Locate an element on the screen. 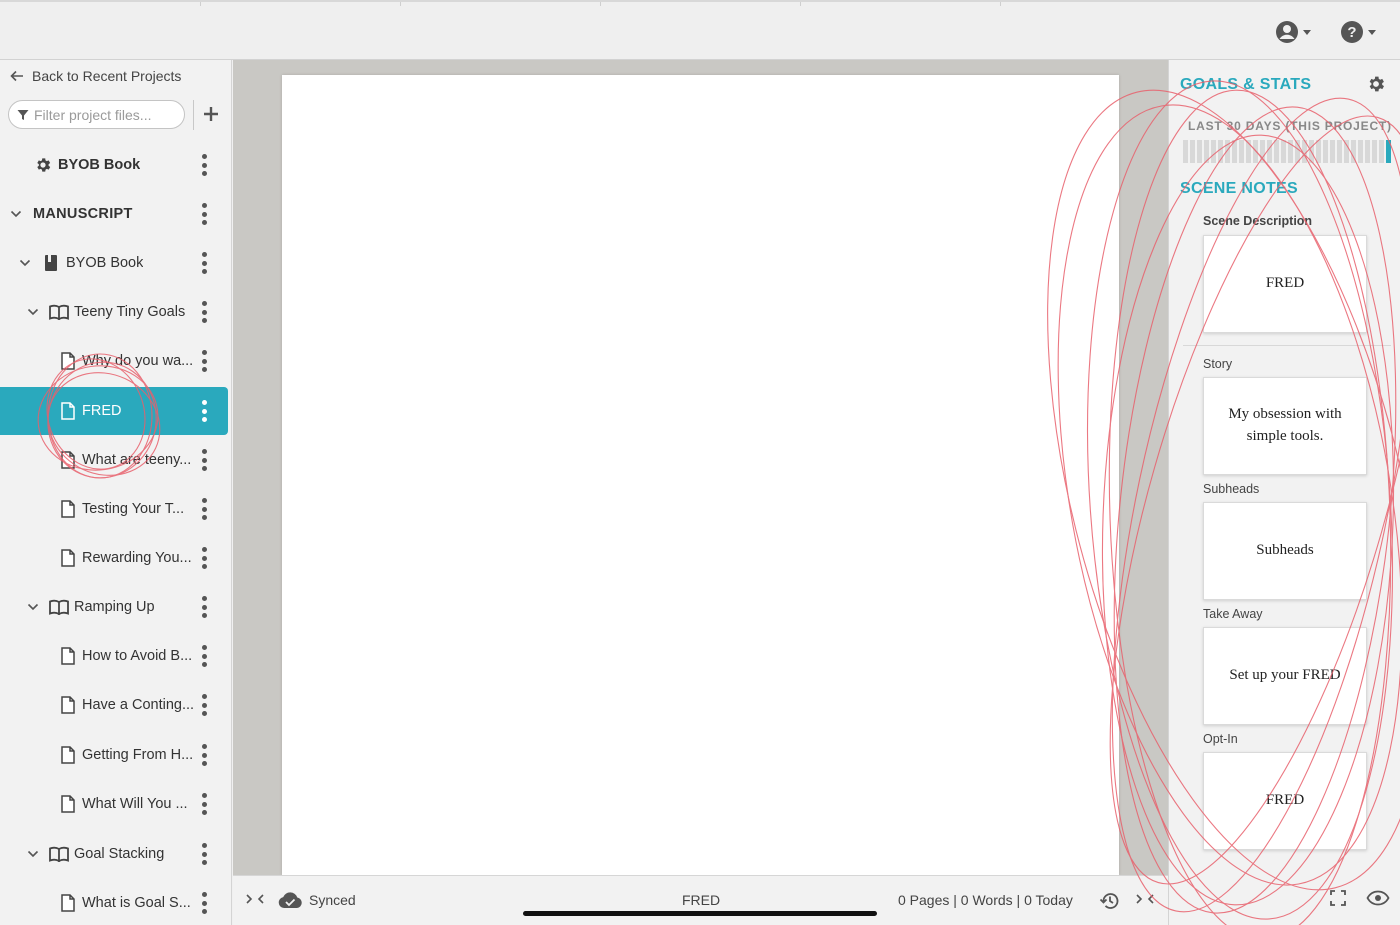 This screenshot has height=925, width=1400. account-menu-button is located at coordinates (1293, 32).